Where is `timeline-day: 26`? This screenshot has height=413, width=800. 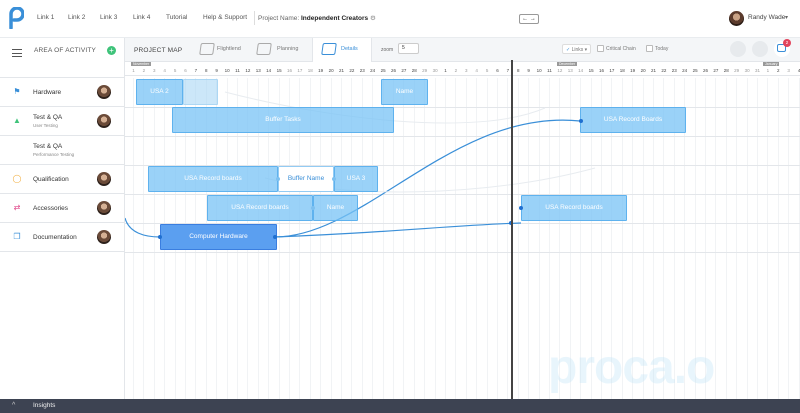
timeline-day: 26 is located at coordinates (705, 70).